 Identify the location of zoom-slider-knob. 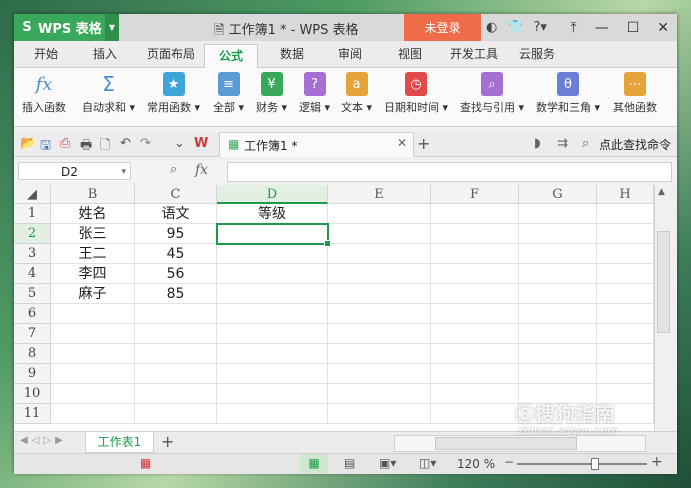
(595, 464).